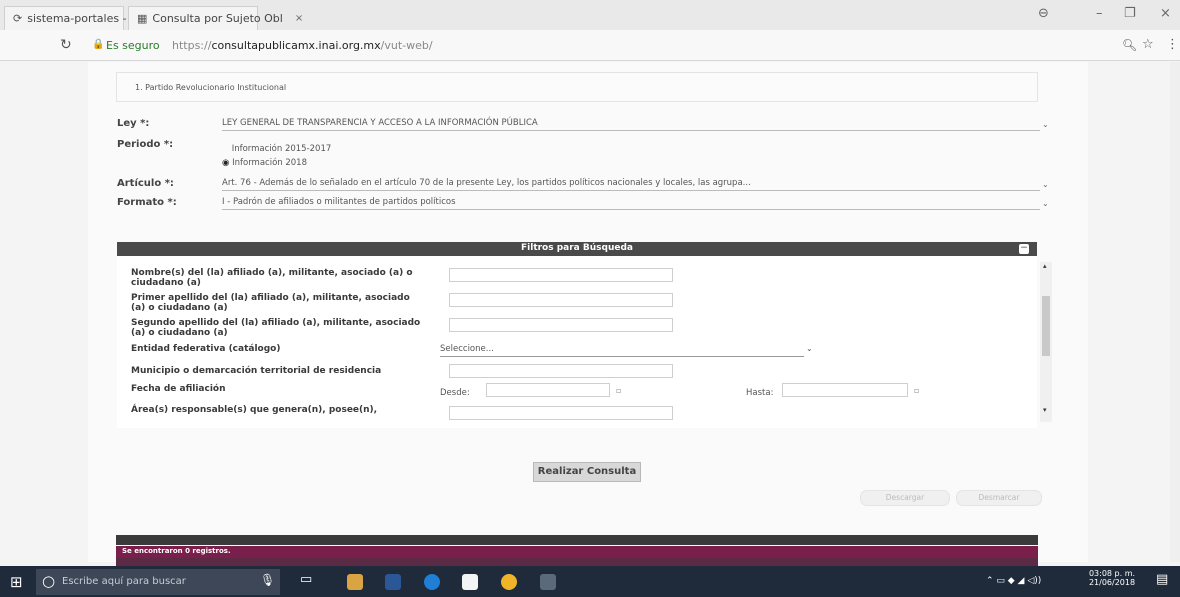 This screenshot has height=597, width=1180. Describe the element at coordinates (178, 389) in the screenshot. I see `filter-label-fecha: Fecha de afiliación` at that location.